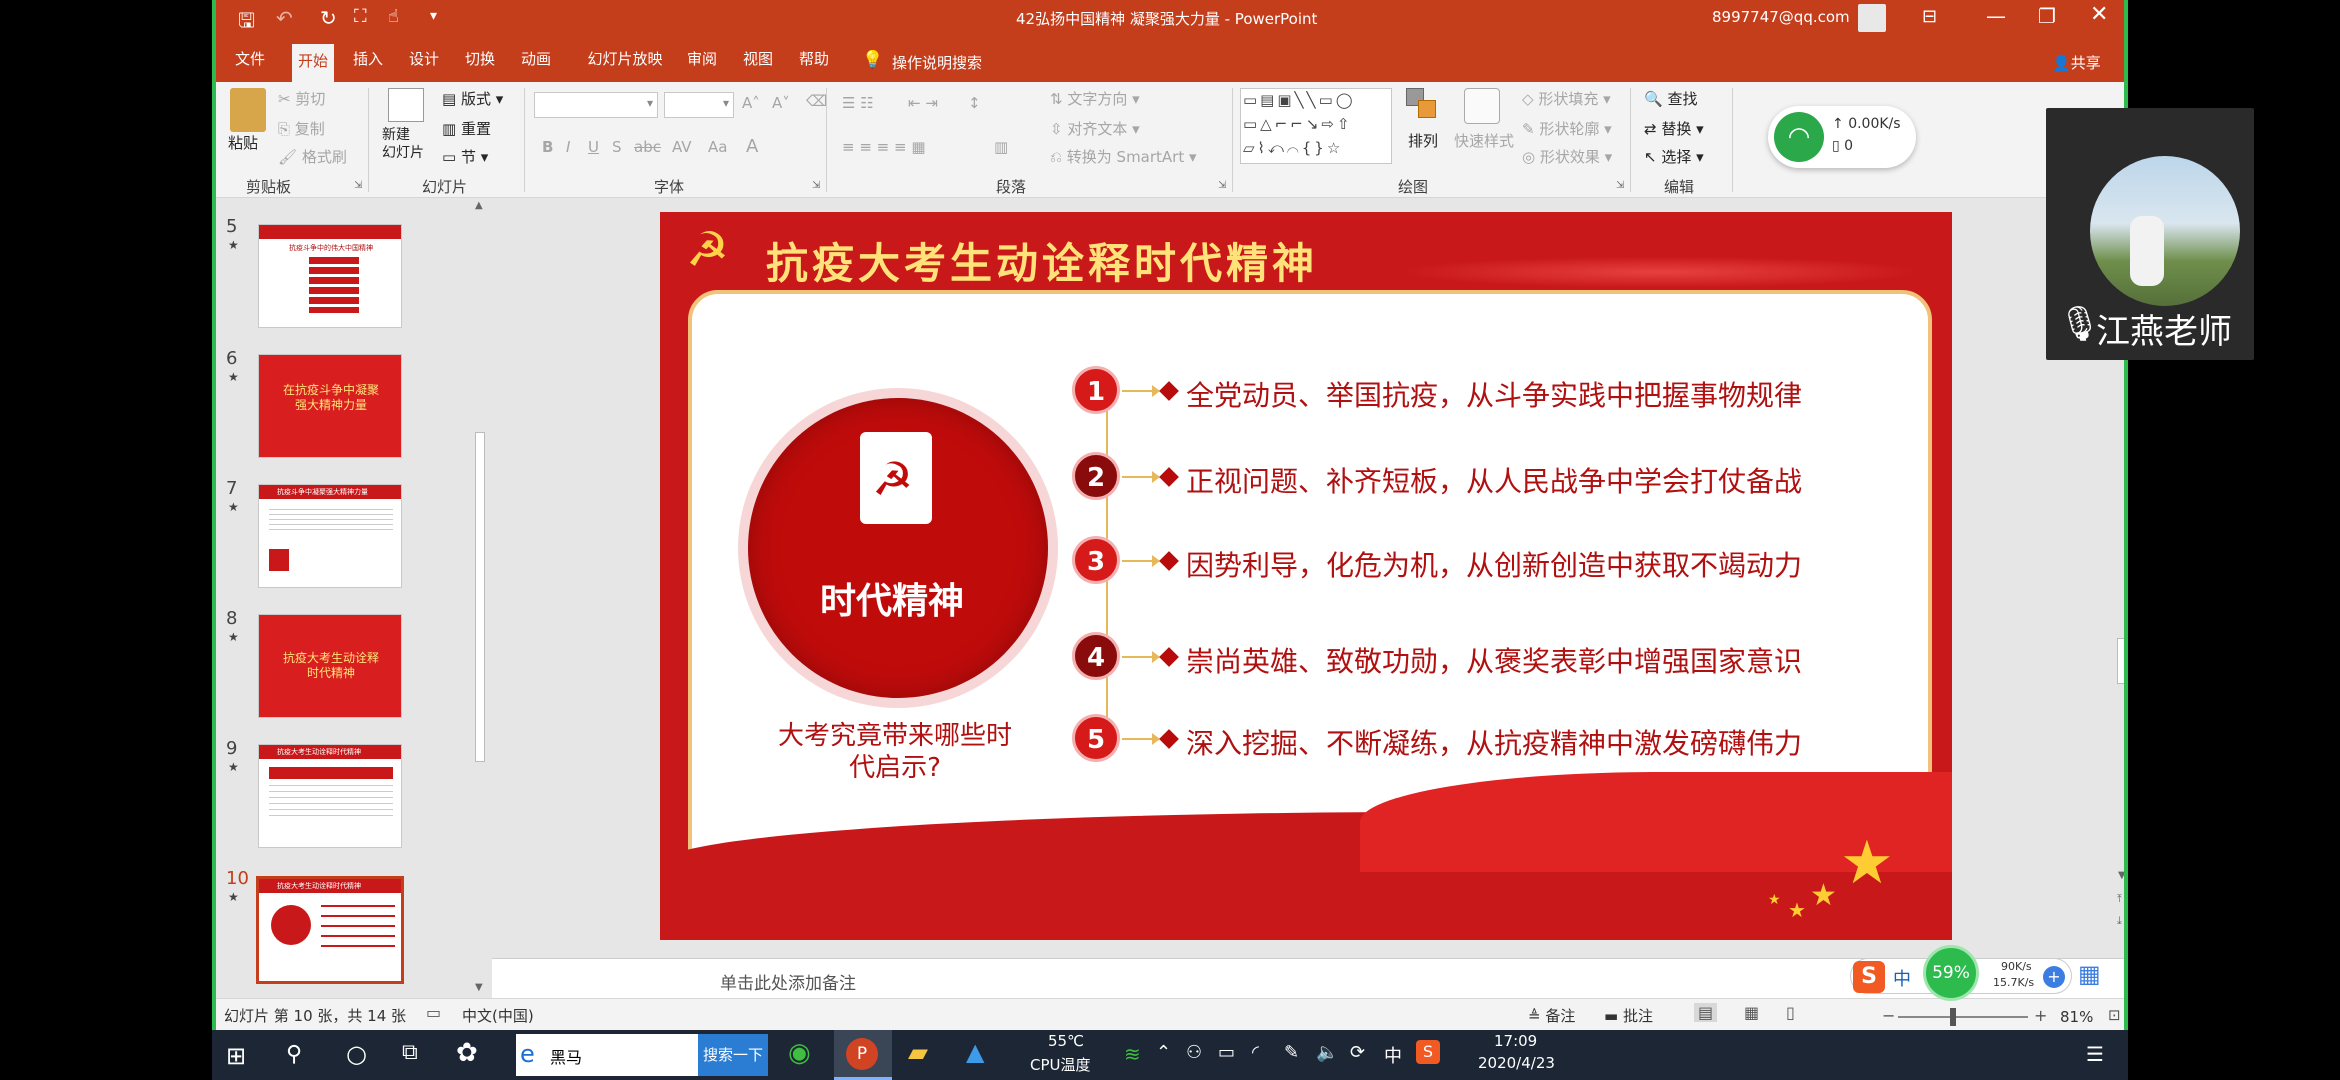 The image size is (2340, 1080). Describe the element at coordinates (406, 105) in the screenshot. I see `new-slide-icon` at that location.